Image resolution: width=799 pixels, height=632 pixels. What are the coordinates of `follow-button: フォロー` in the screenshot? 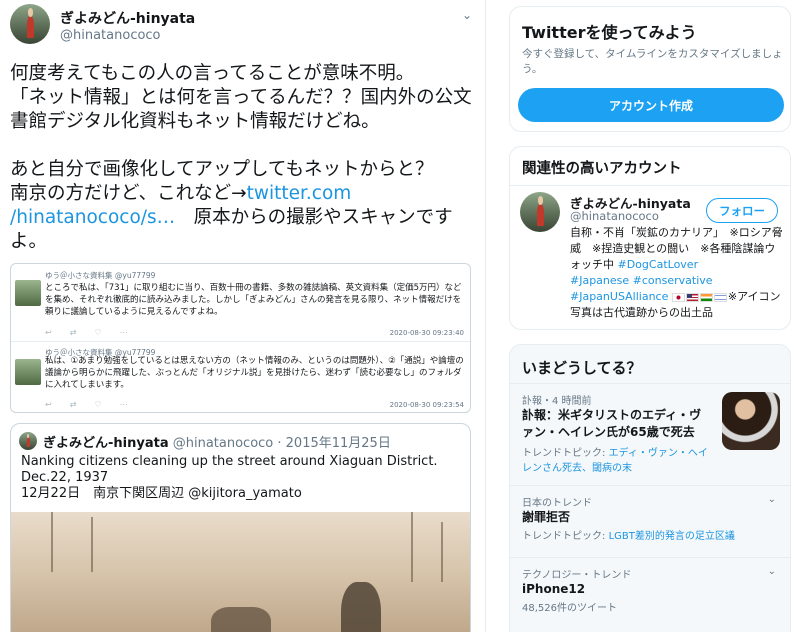 It's located at (742, 210).